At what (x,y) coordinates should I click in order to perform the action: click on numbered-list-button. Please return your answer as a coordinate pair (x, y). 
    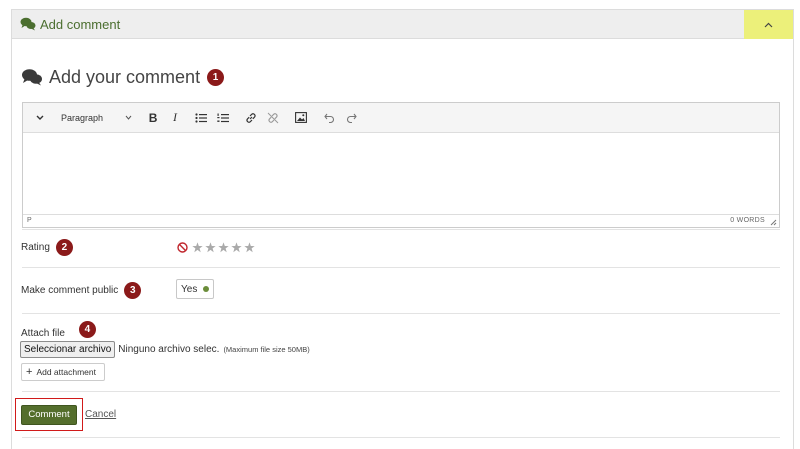
    Looking at the image, I should click on (223, 118).